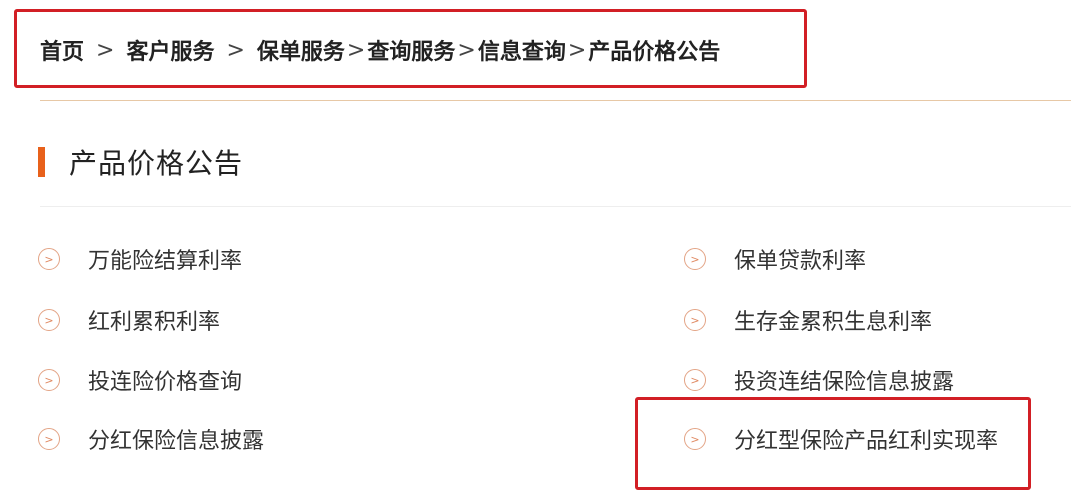  Describe the element at coordinates (844, 382) in the screenshot. I see `link-label: 投资连结保险信息披露` at that location.